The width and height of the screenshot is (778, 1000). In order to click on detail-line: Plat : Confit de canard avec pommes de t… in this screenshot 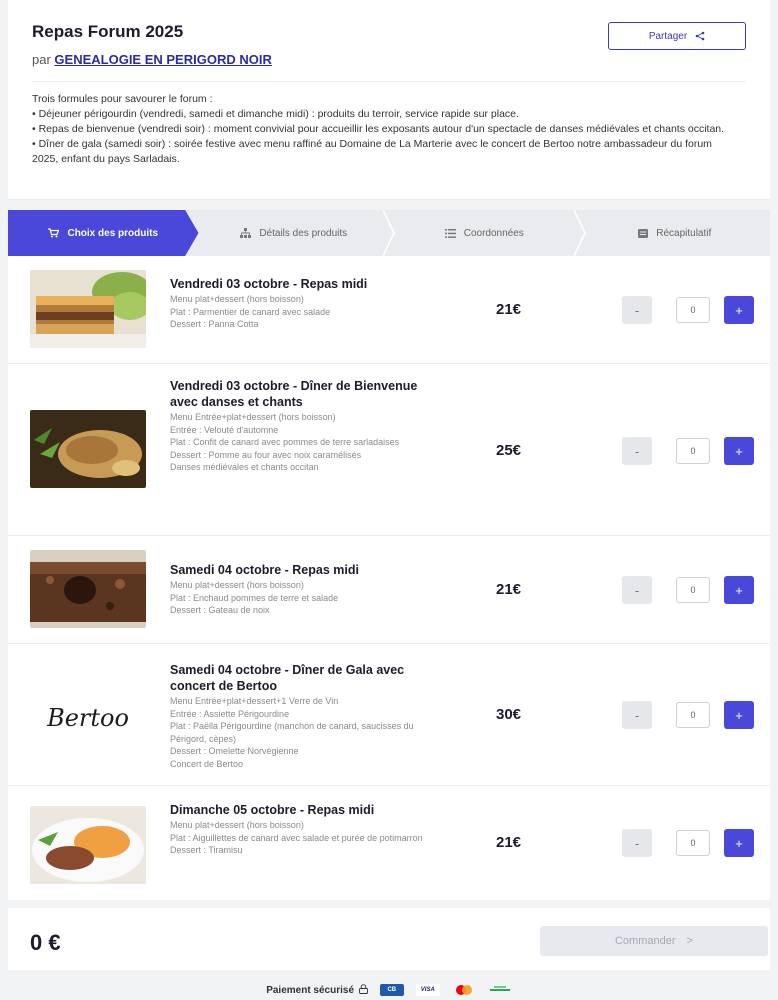, I will do `click(285, 442)`.